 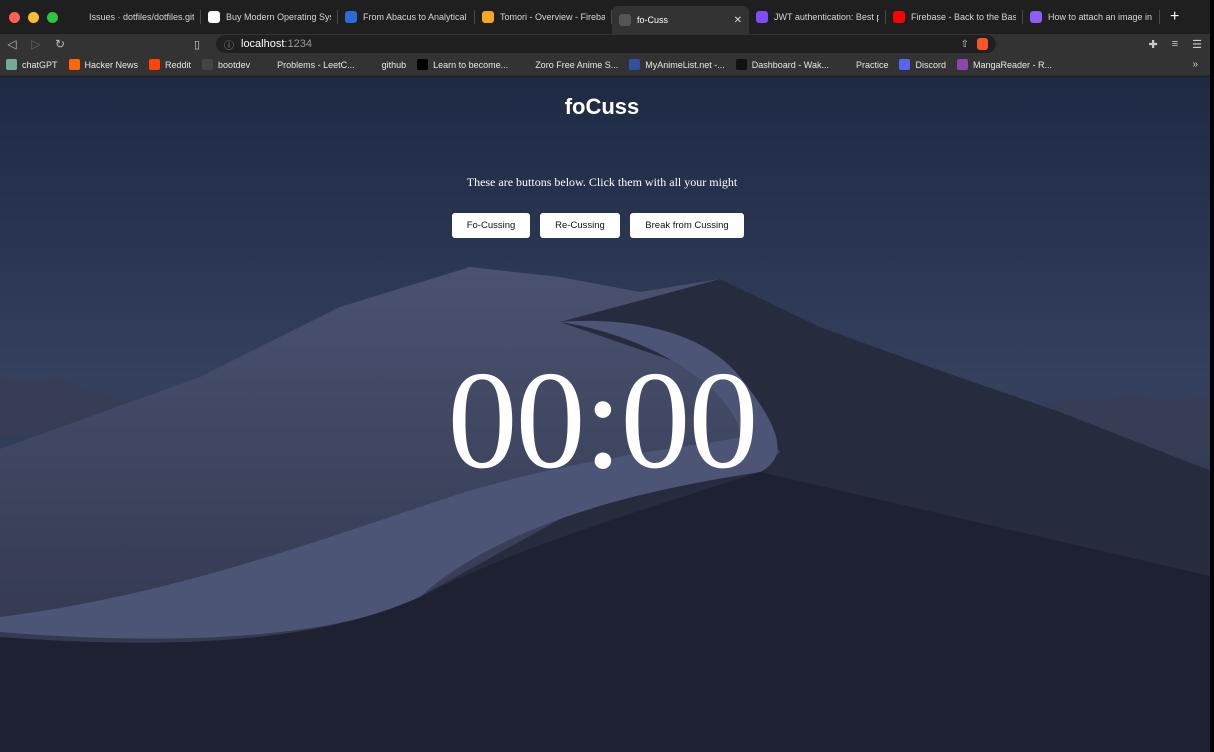 I want to click on c-logo-icon, so click(x=351, y=17).